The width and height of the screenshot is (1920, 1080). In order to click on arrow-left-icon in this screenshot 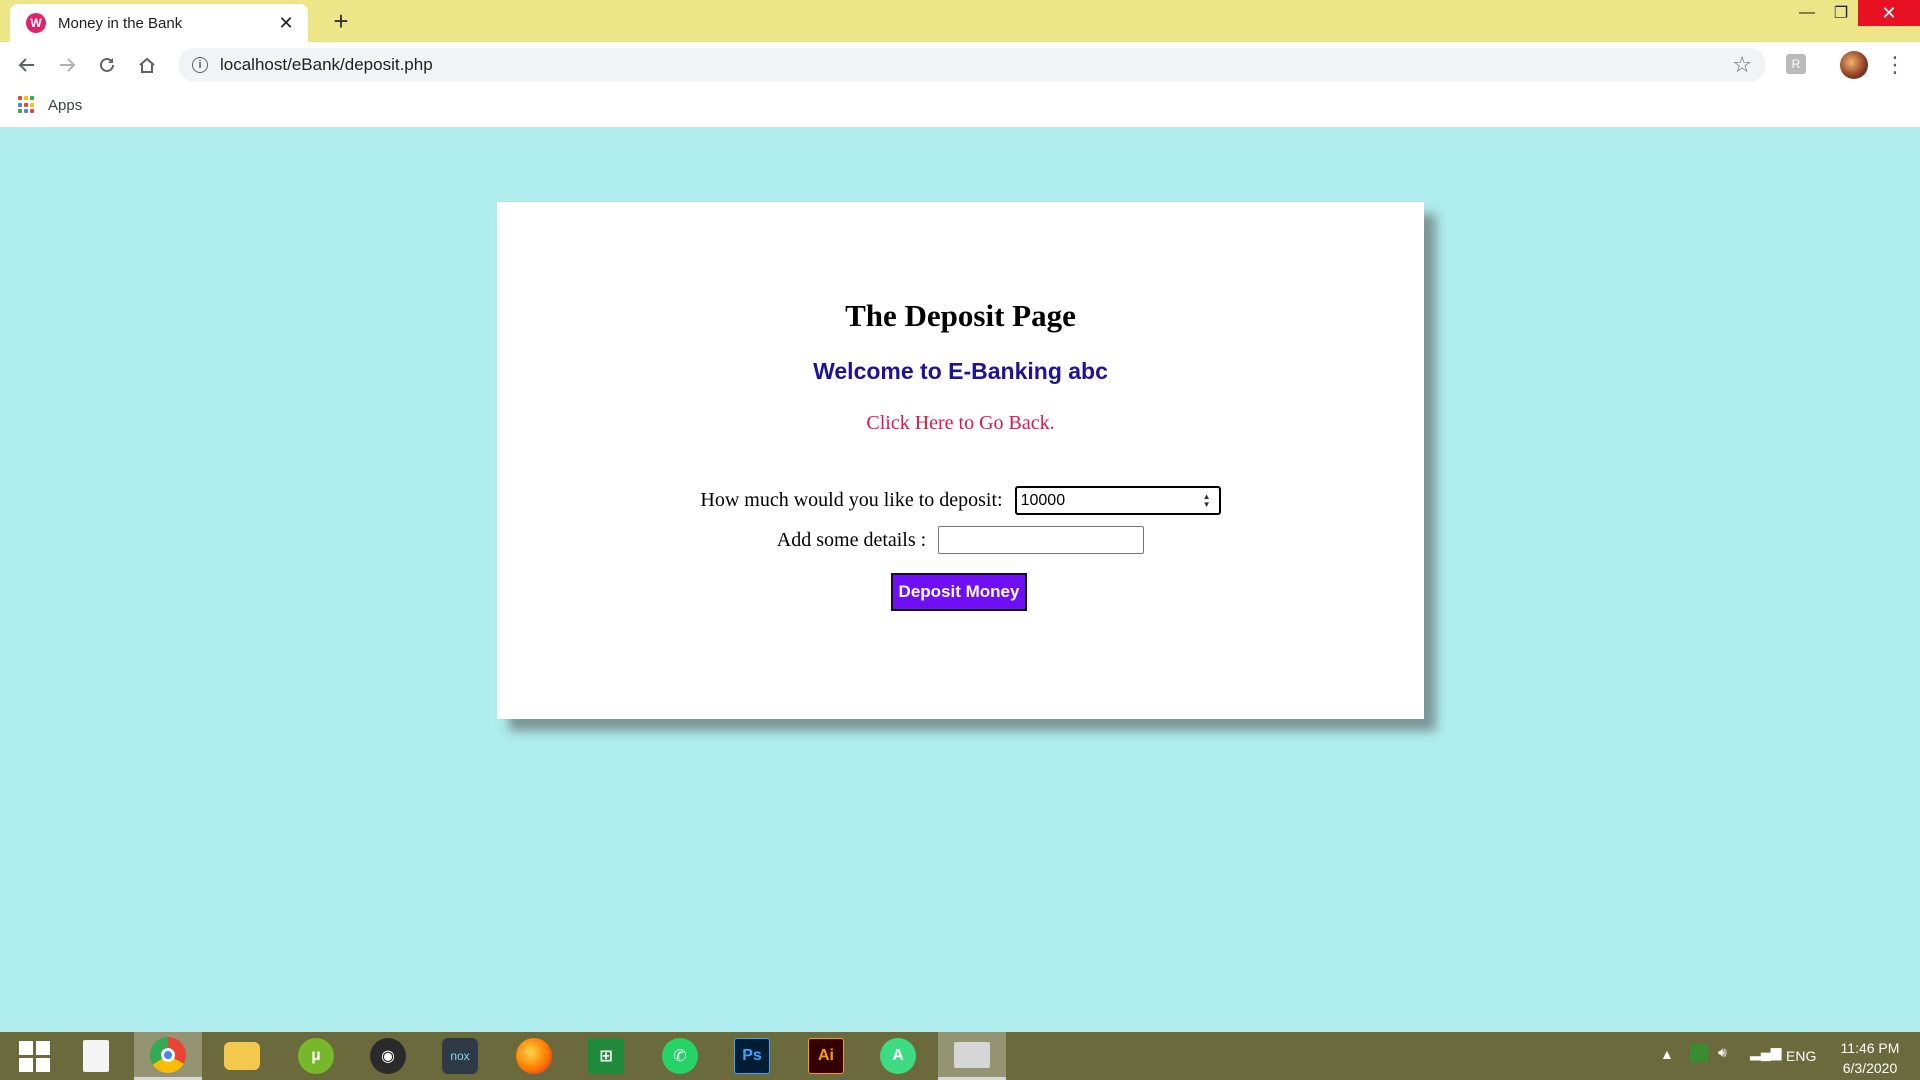, I will do `click(26, 65)`.